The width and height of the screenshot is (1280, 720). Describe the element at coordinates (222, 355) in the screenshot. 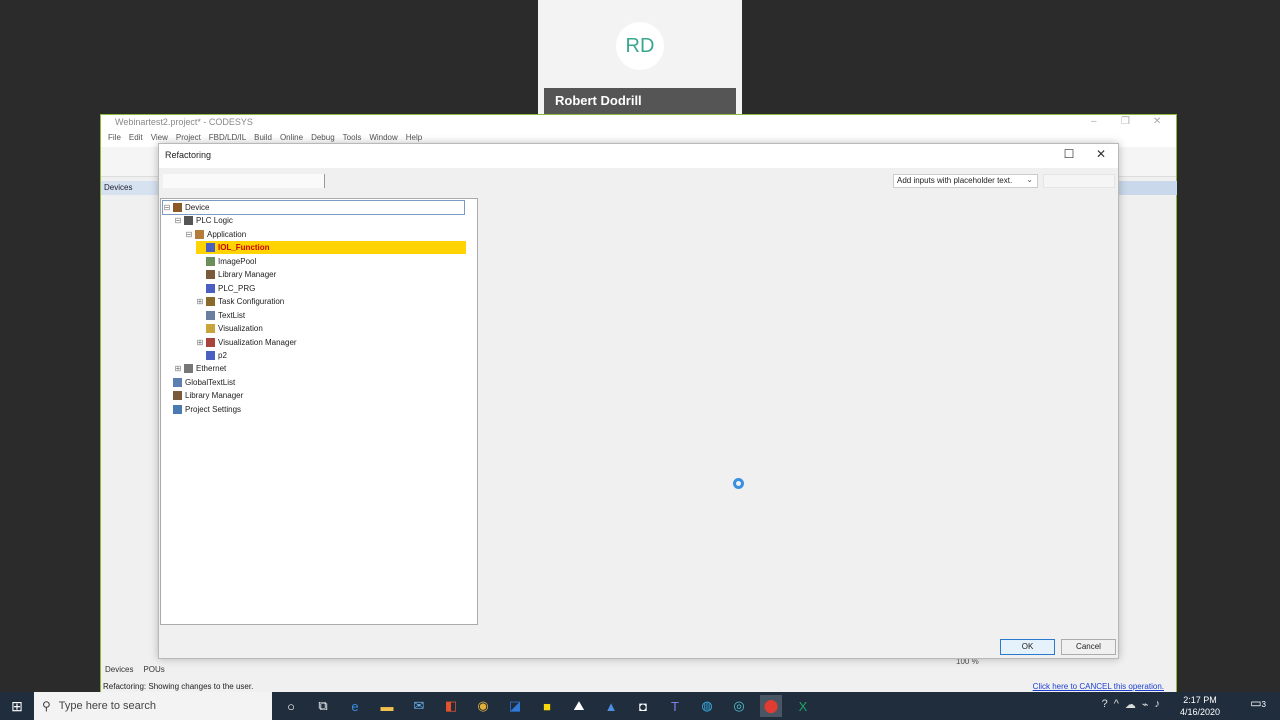

I see `tree-node-label: p2` at that location.